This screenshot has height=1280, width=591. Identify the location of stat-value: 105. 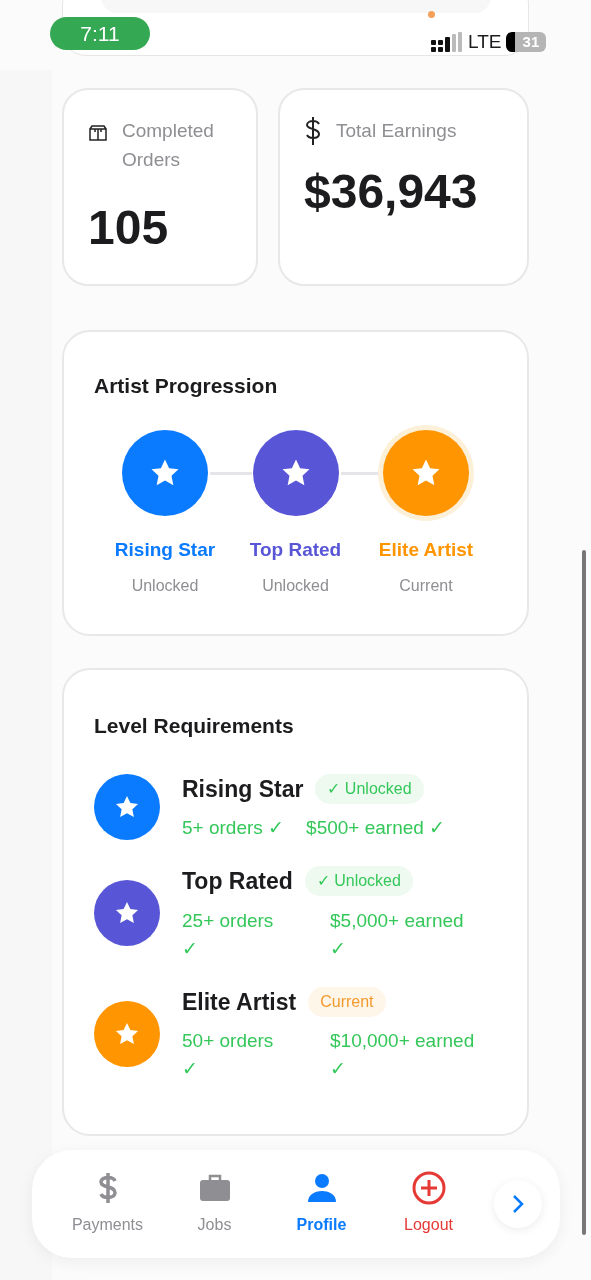
(129, 228).